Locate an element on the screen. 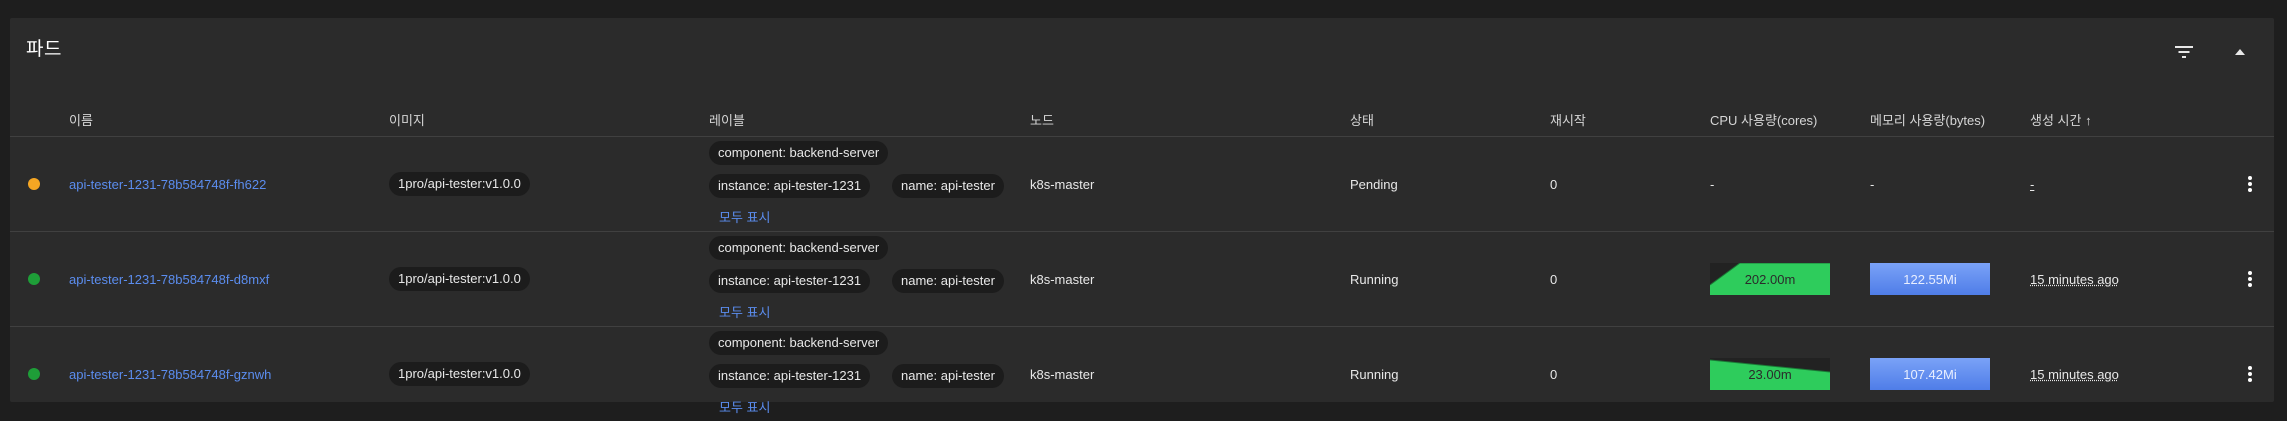  status-dot-pending is located at coordinates (34, 184).